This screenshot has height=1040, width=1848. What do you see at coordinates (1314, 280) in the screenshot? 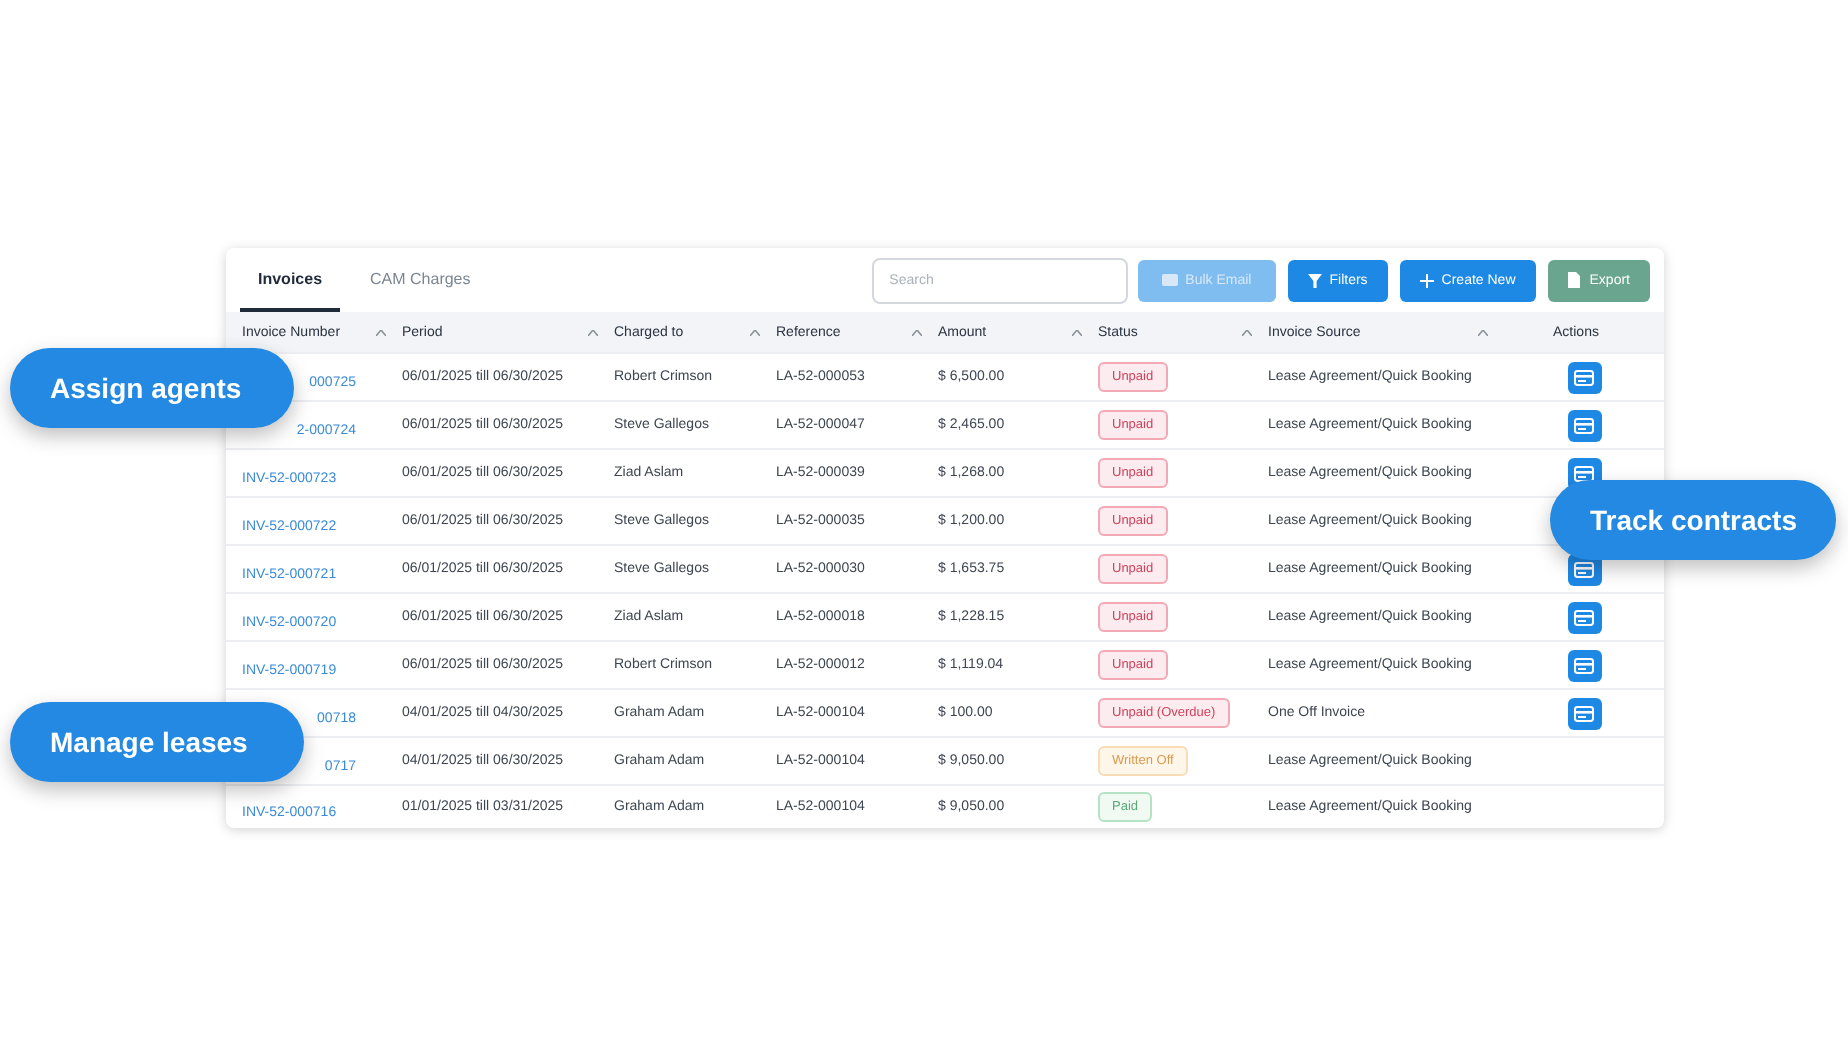
I see `filter-icon` at bounding box center [1314, 280].